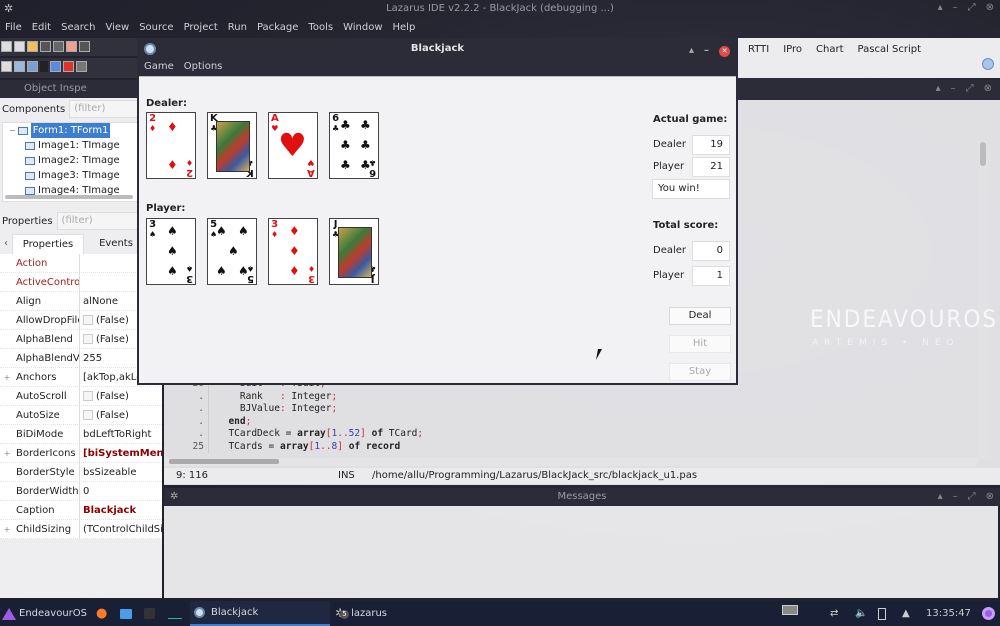  I want to click on new-form-icon, so click(19, 46).